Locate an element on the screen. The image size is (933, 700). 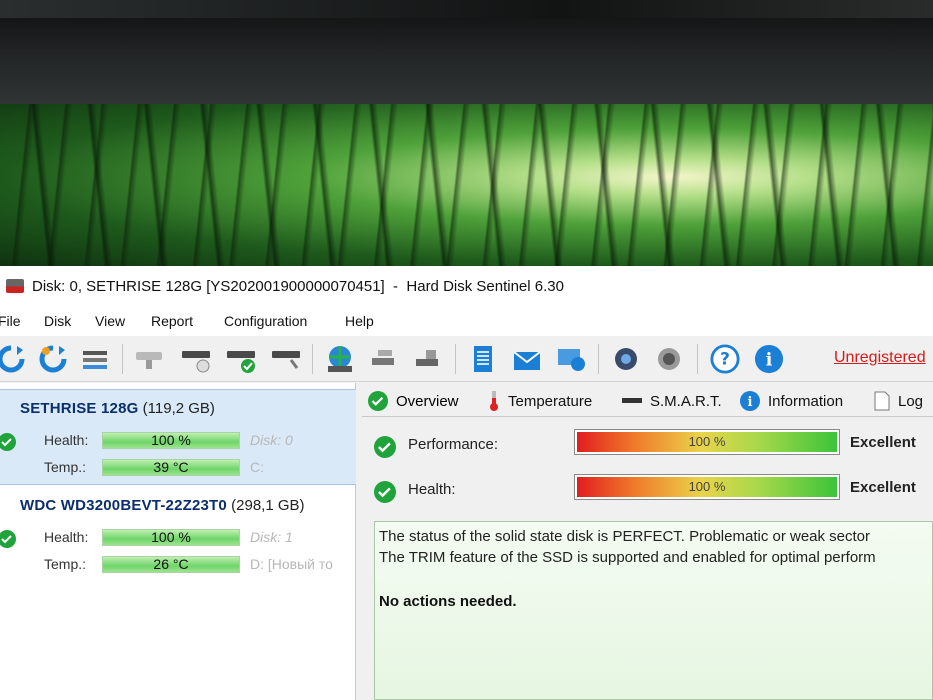
disk-icon is located at coordinates (632, 400).